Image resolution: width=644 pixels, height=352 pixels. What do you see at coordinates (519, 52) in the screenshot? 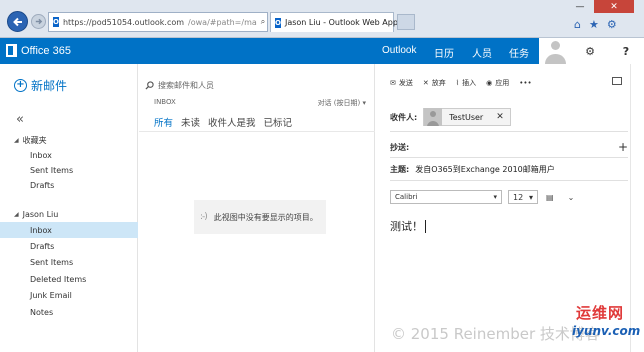
I see `nav-tasks: 任务` at bounding box center [519, 52].